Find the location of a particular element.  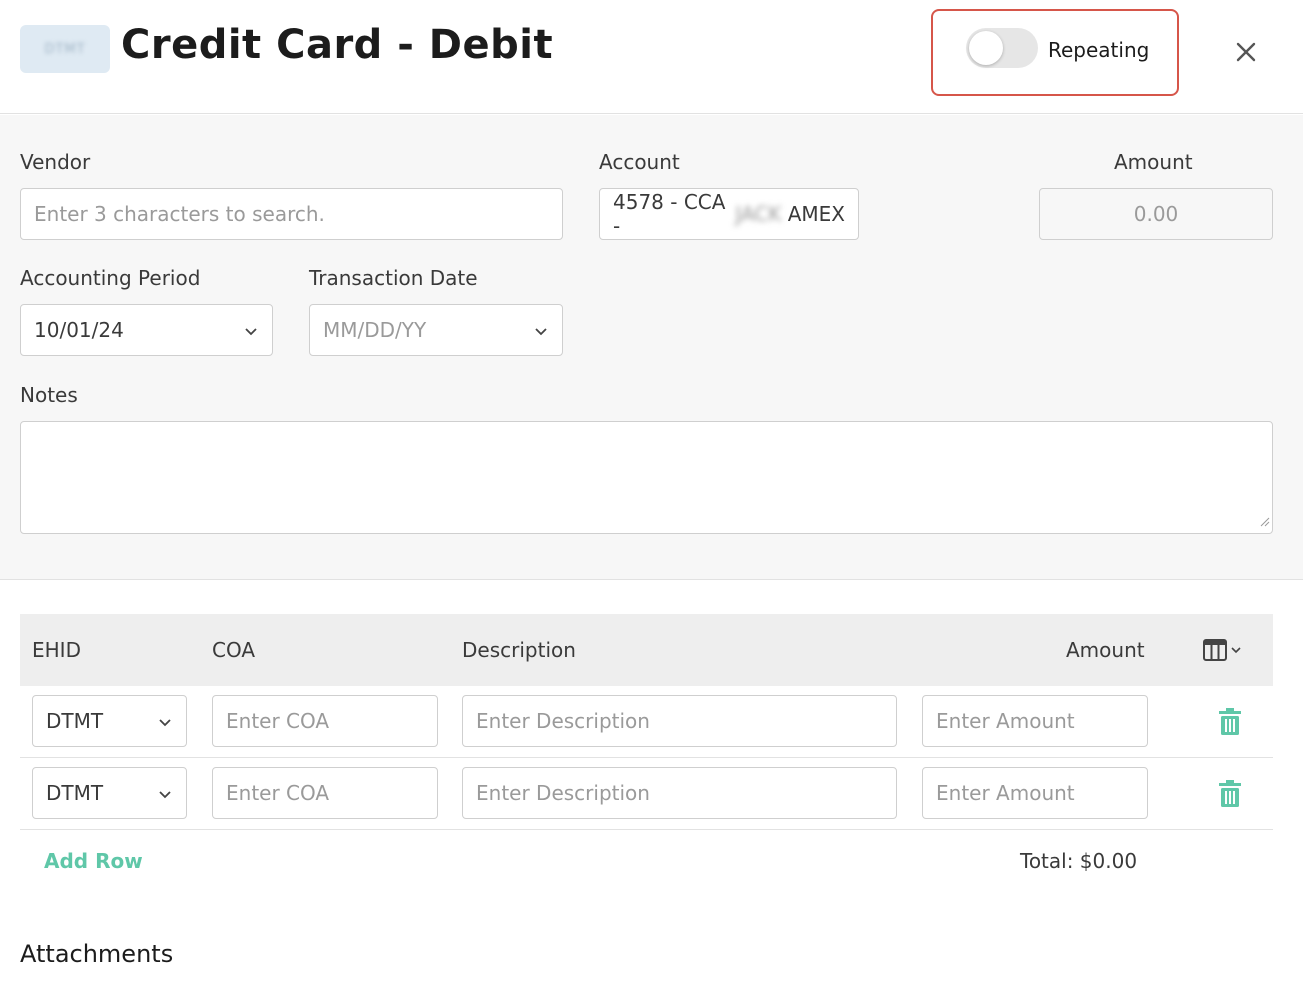

page-title: Credit Card - Debit is located at coordinates (337, 45).